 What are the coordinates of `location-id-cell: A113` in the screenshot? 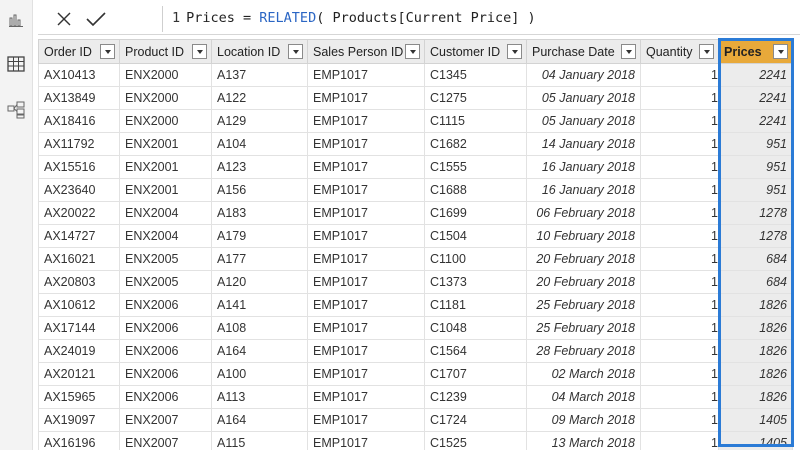 It's located at (259, 397).